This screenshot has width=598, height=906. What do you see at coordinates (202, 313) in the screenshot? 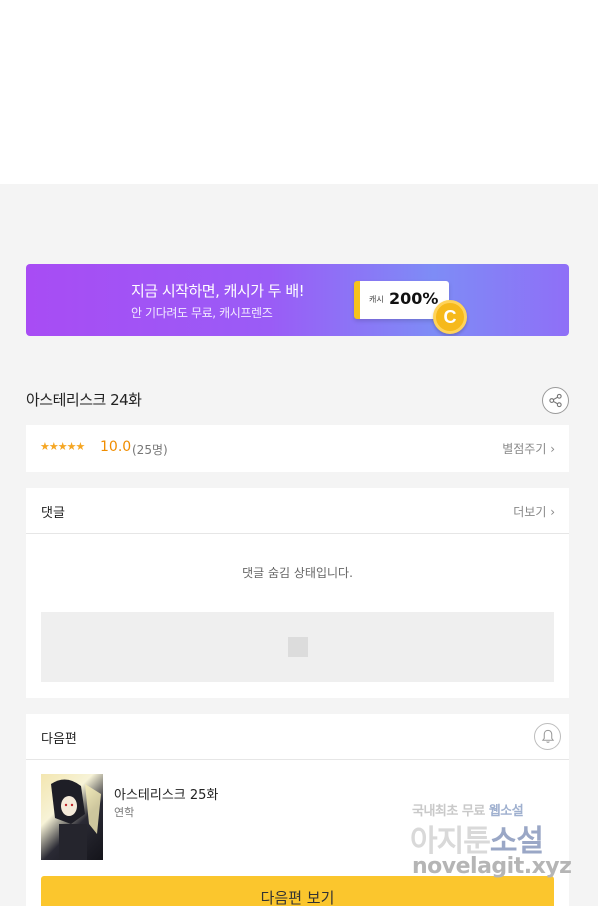
I see `banner-subtitle: 안 기다려도 무료, 캐시프렌즈` at bounding box center [202, 313].